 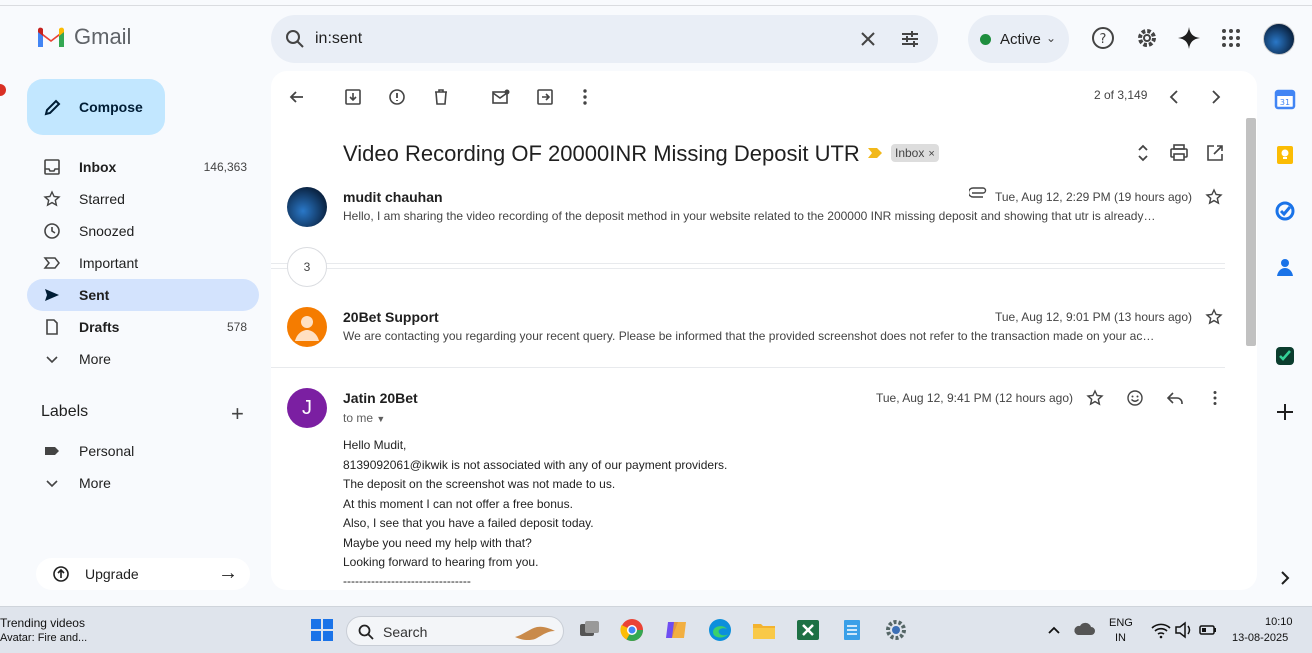 What do you see at coordinates (1285, 267) in the screenshot?
I see `contacts-icon` at bounding box center [1285, 267].